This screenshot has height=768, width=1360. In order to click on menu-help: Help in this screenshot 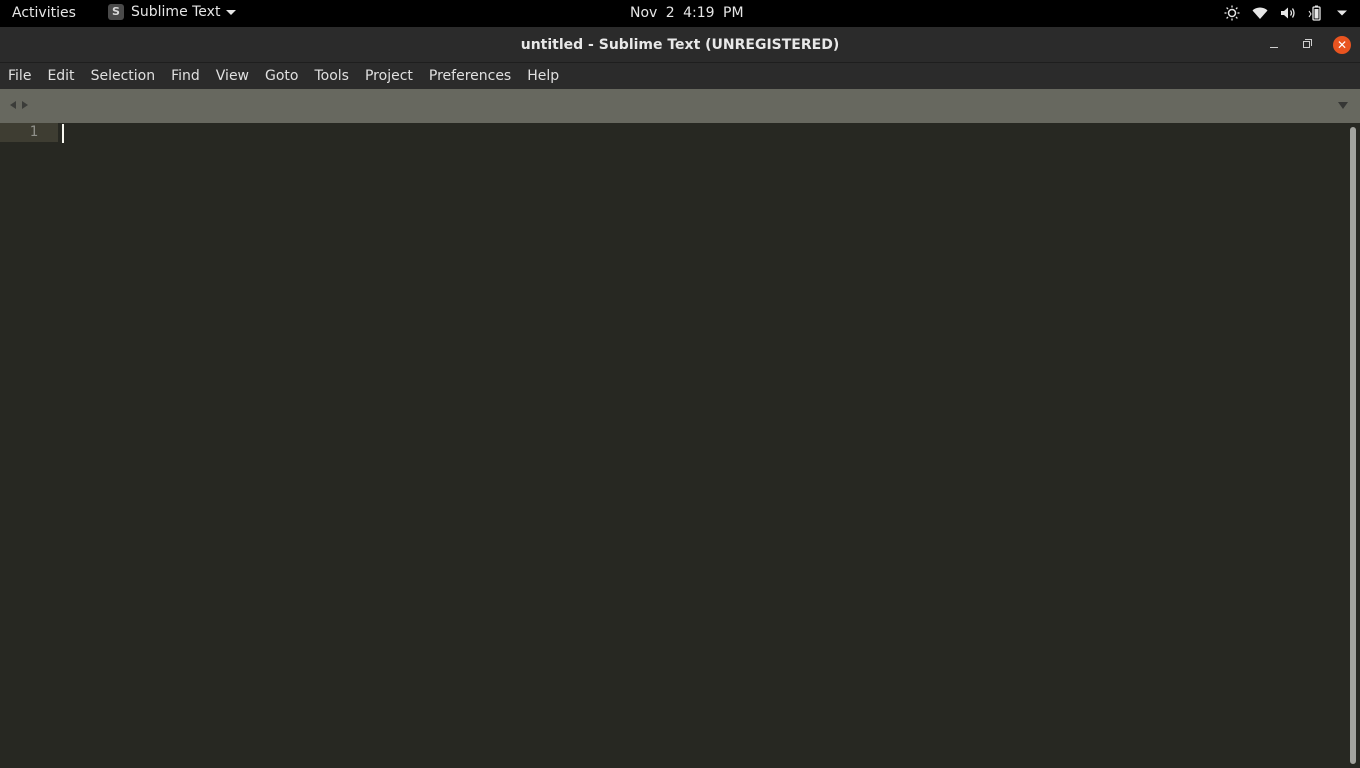, I will do `click(543, 76)`.